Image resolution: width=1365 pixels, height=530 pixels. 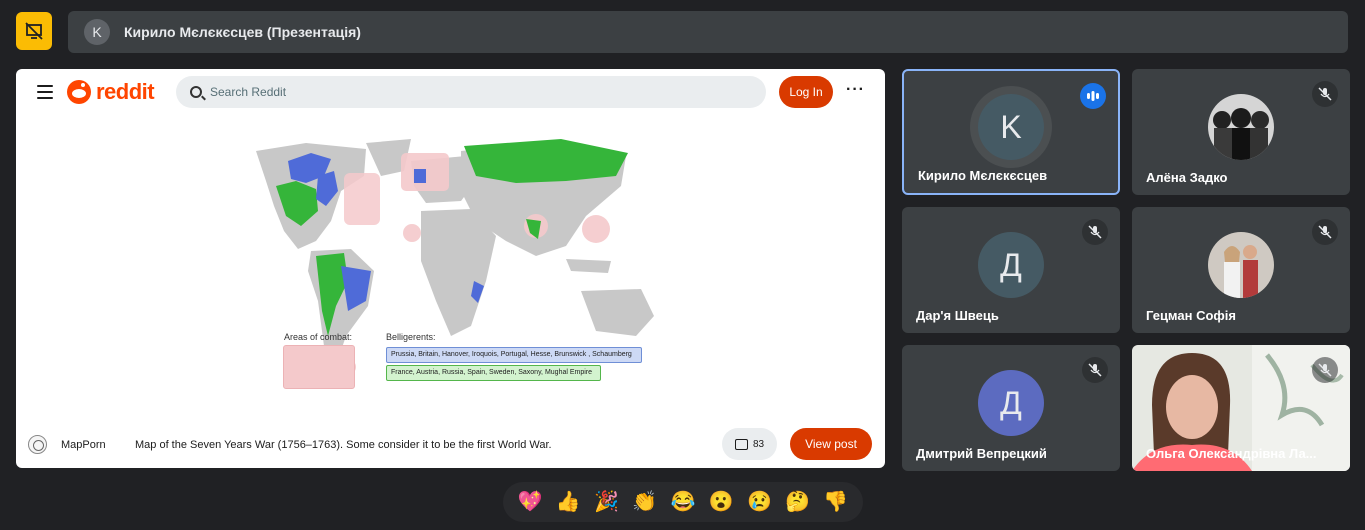 What do you see at coordinates (708, 32) in the screenshot?
I see `presentation-title-bar: K Кирило Мєлєкєсцев (Презентація)` at bounding box center [708, 32].